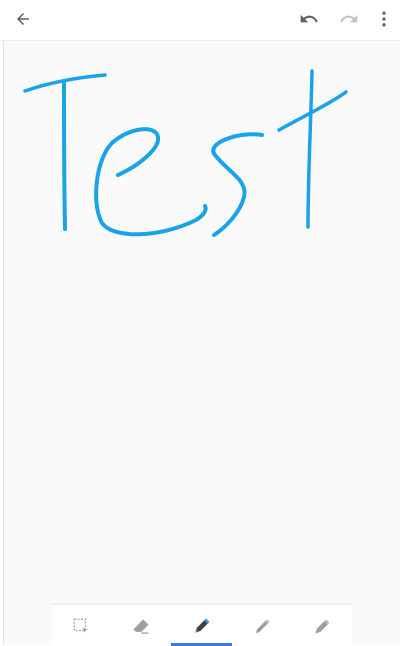  I want to click on tool-eraser, so click(141, 625).